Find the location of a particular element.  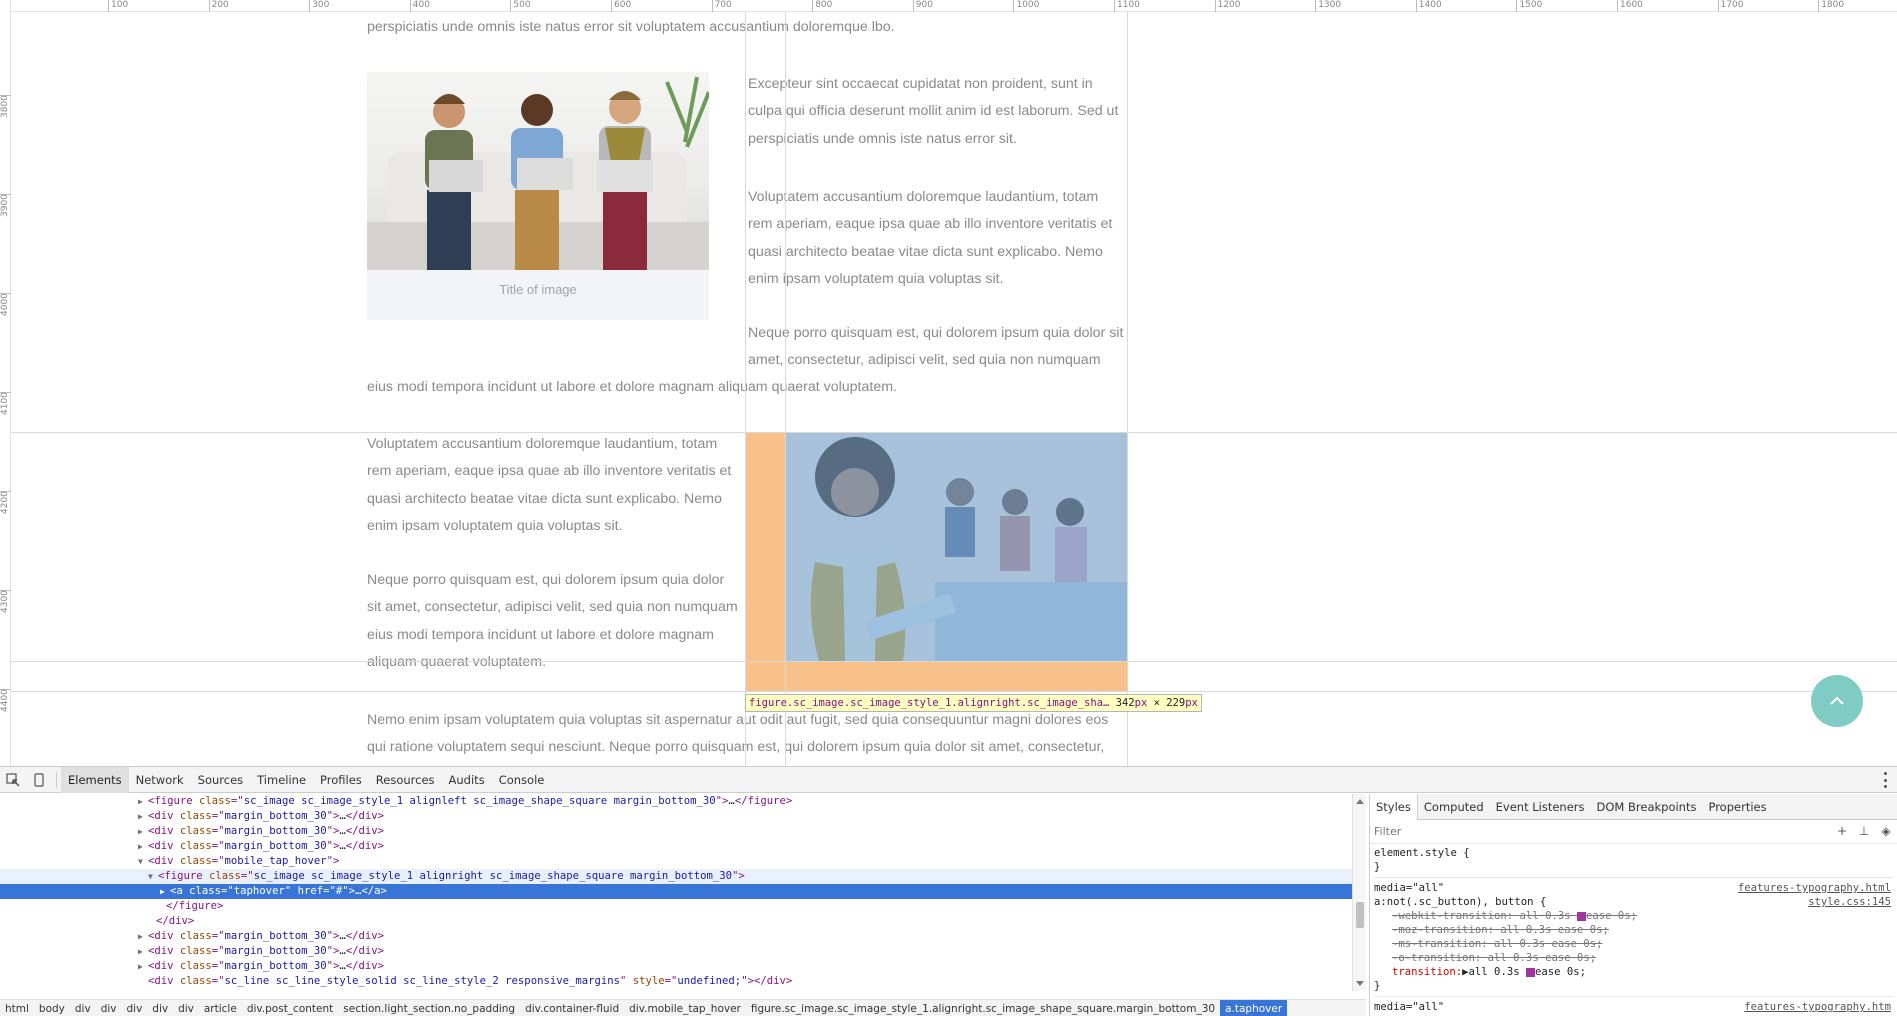

toggle-element-state-icon: ◈ is located at coordinates (1886, 831).